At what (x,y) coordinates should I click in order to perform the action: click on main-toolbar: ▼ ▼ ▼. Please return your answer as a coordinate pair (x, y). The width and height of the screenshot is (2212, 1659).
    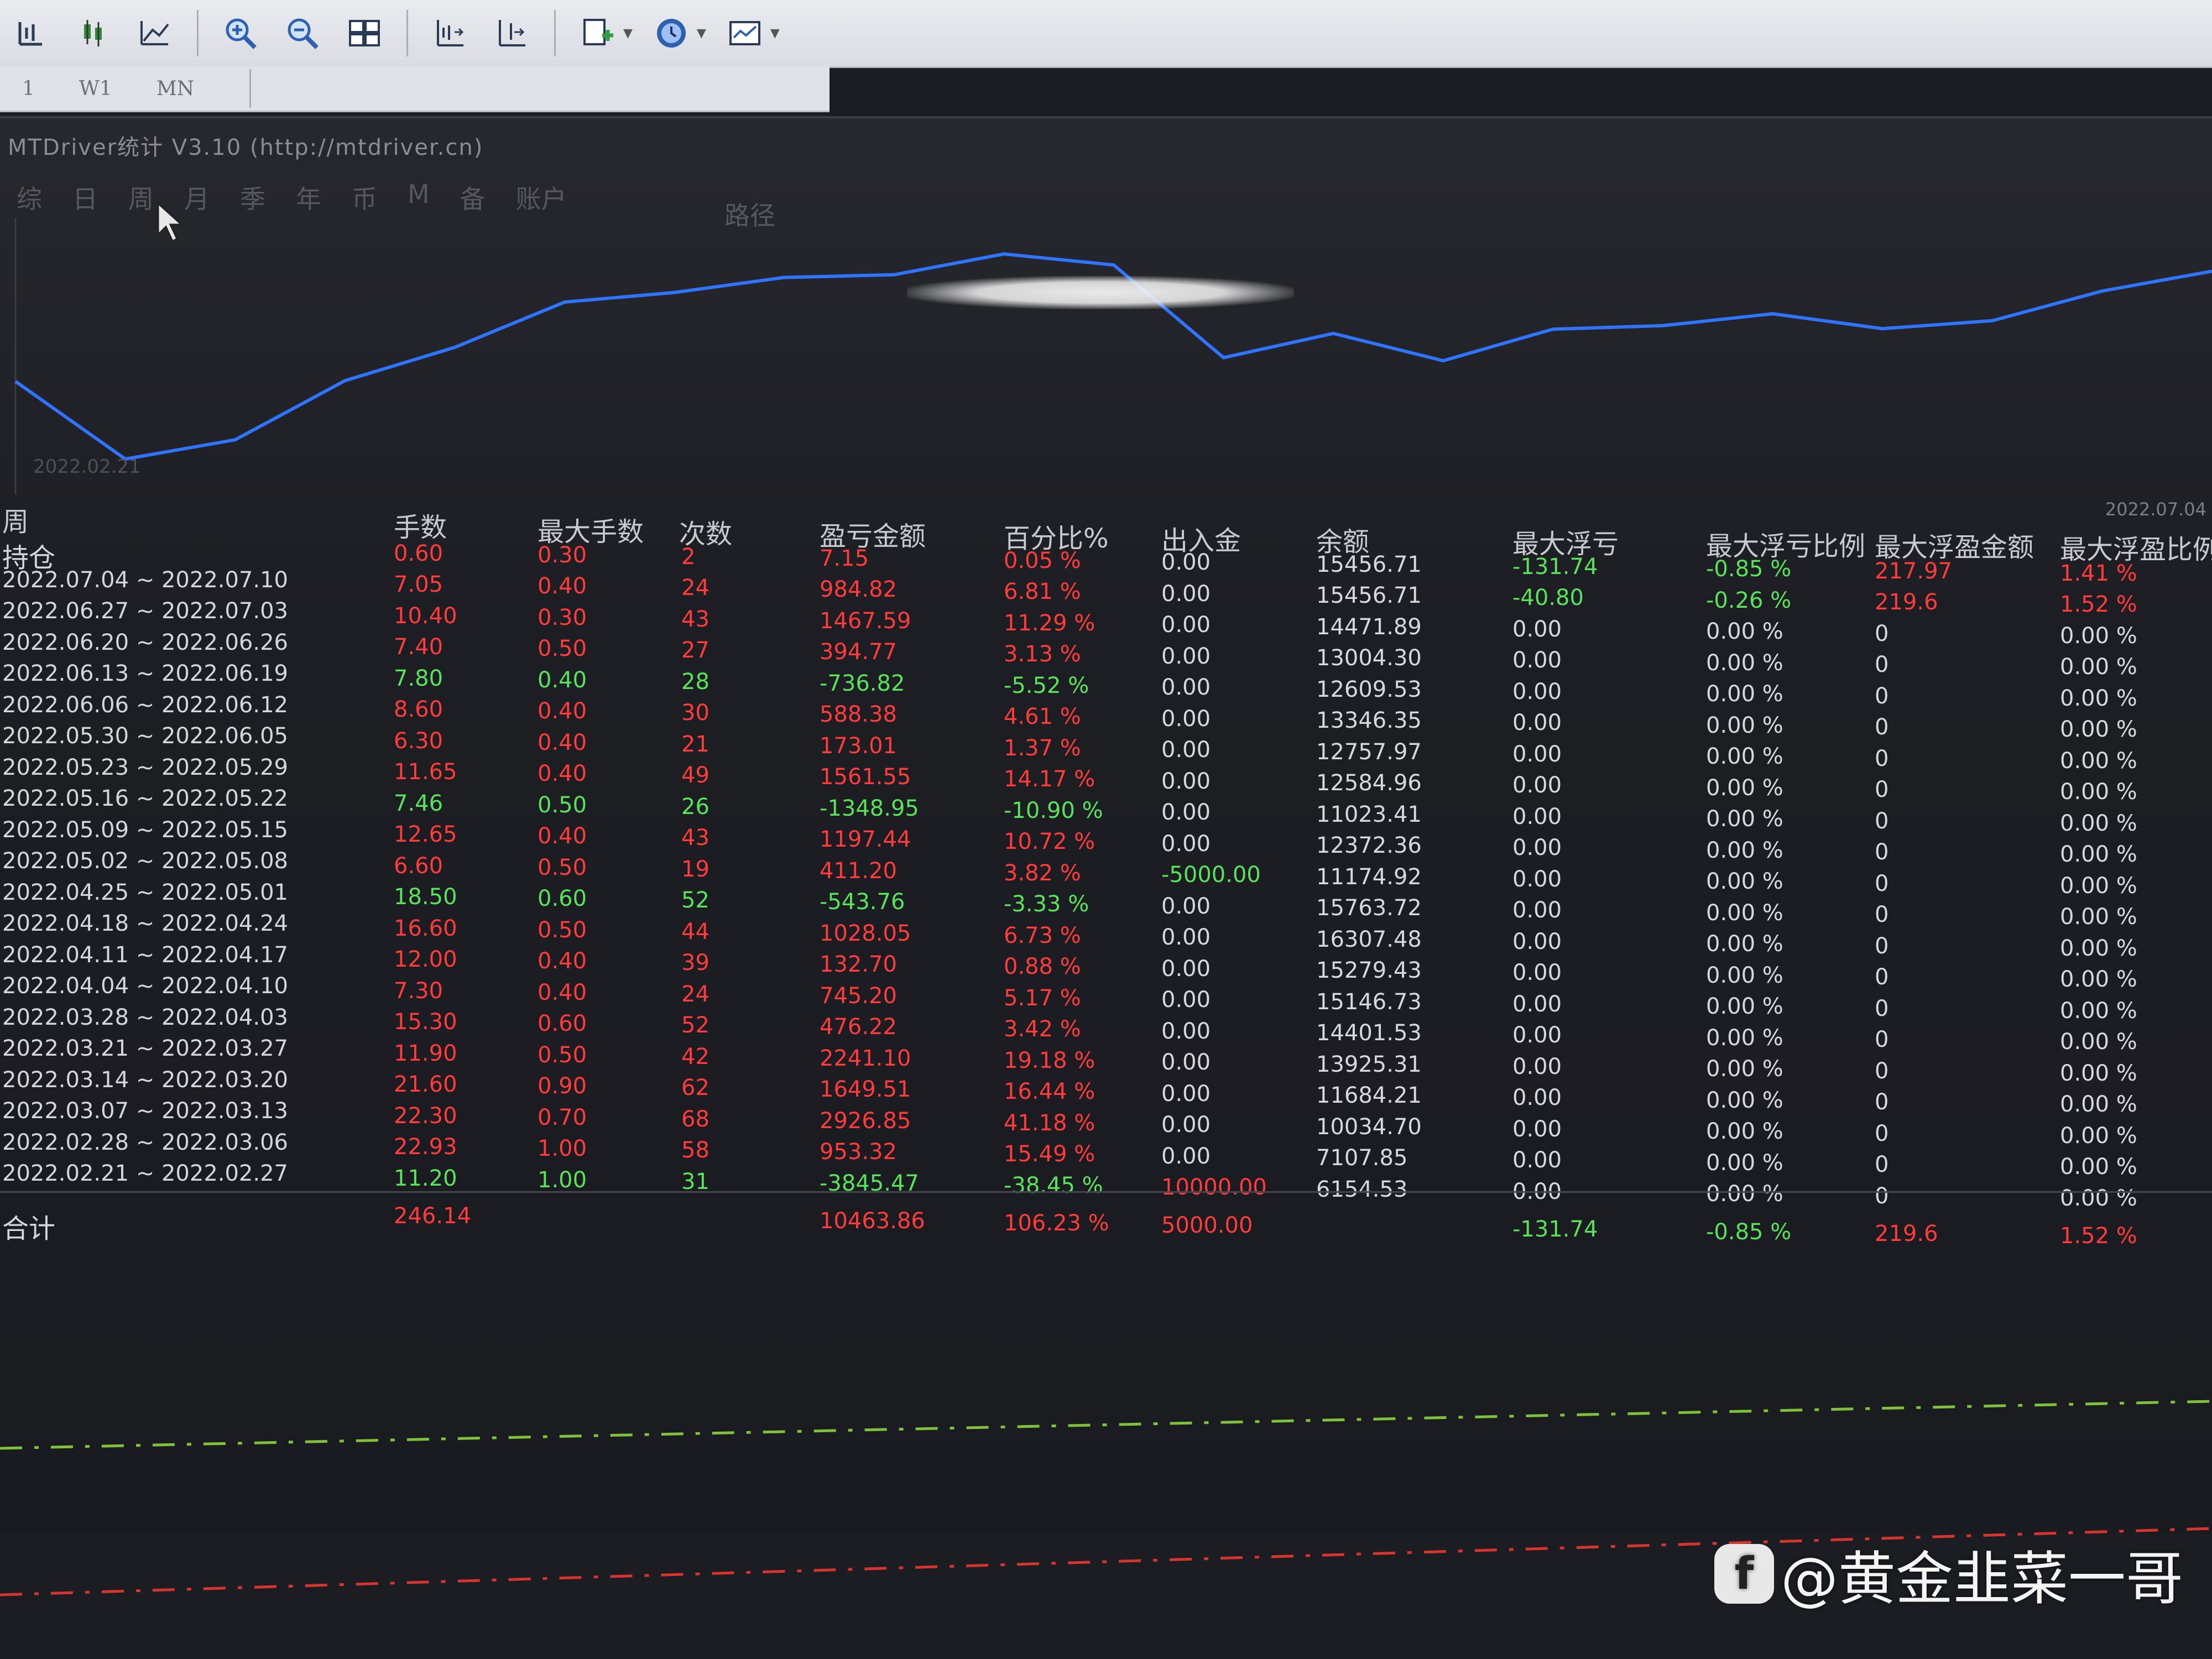
    Looking at the image, I should click on (1106, 34).